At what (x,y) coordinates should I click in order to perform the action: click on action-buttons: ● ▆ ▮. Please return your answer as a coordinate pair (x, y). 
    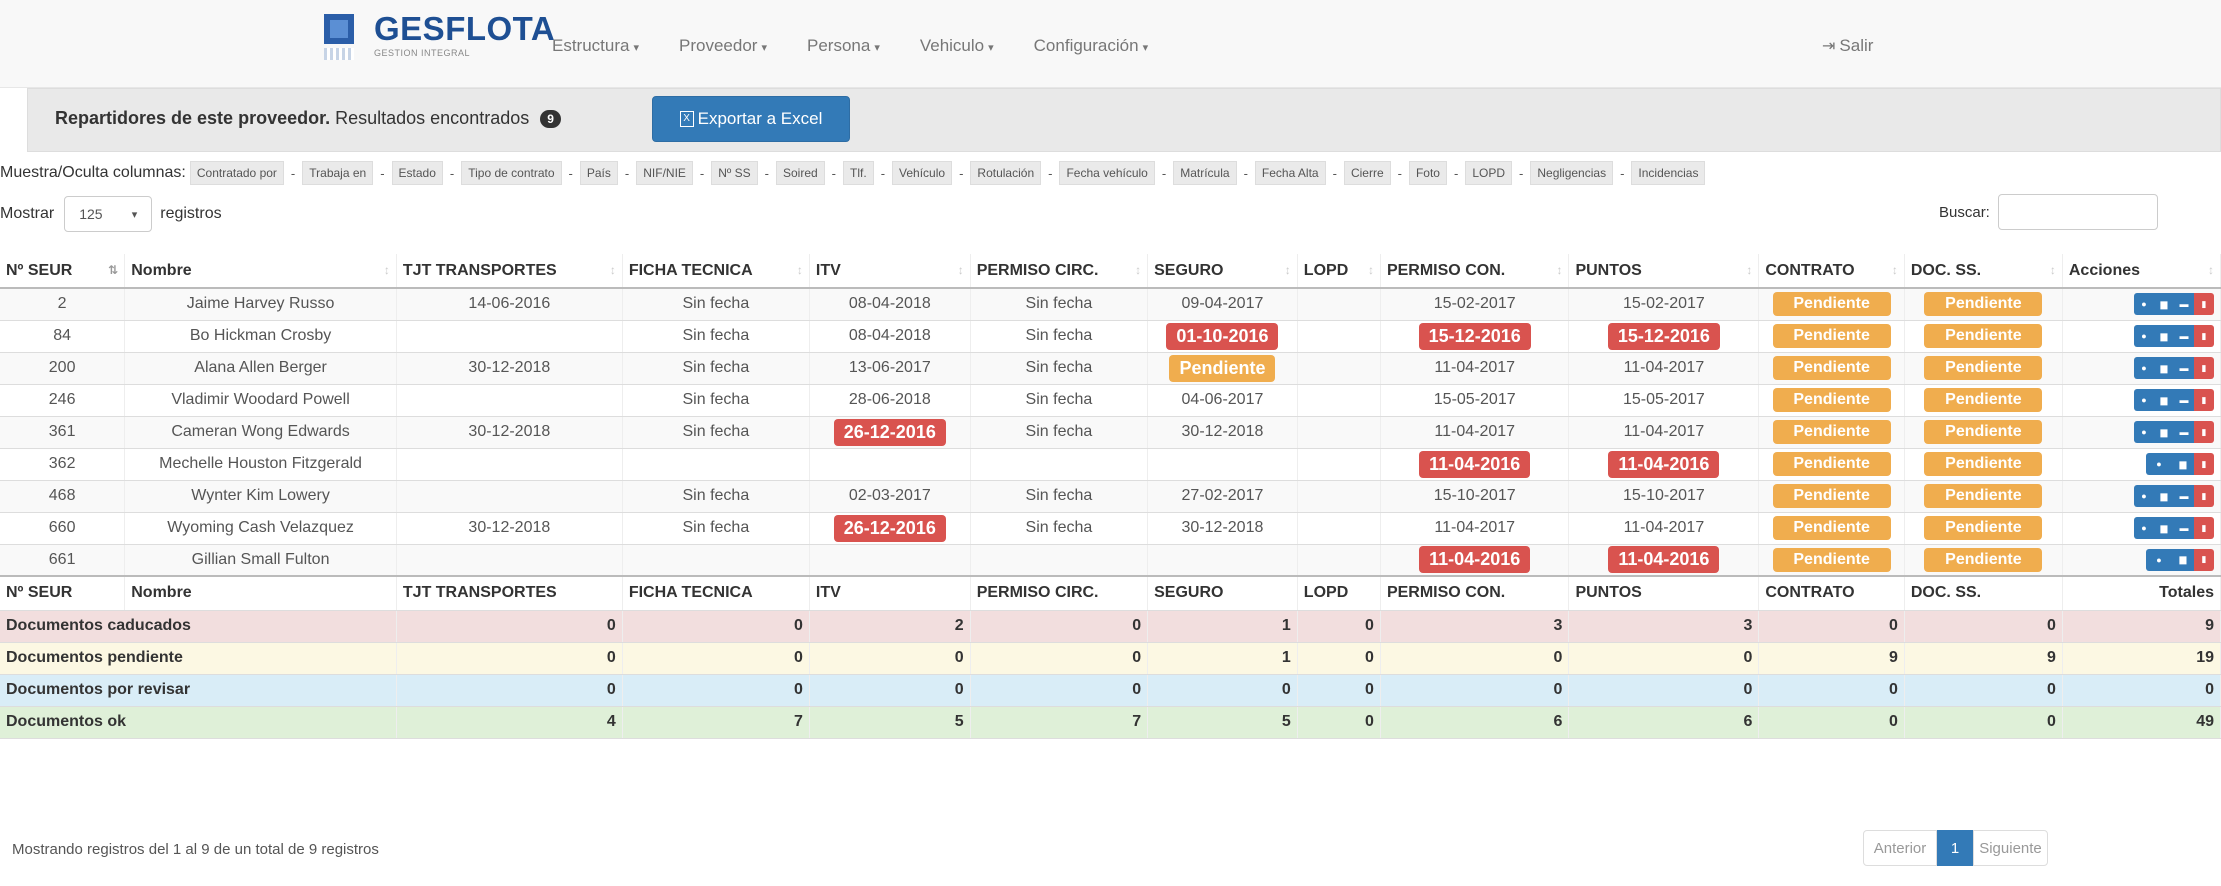
    Looking at the image, I should click on (2180, 559).